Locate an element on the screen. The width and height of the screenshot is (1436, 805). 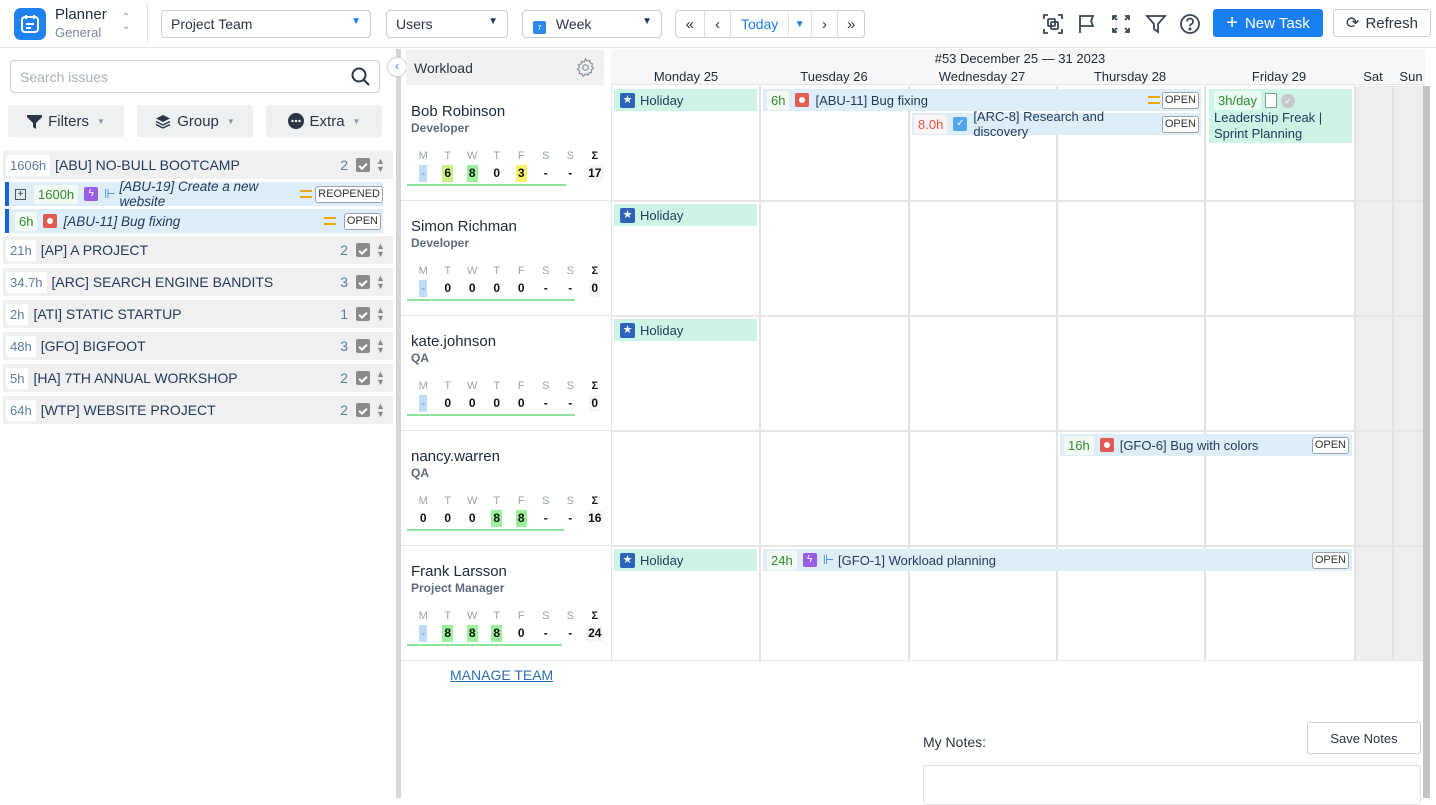
next-button: › is located at coordinates (825, 24).